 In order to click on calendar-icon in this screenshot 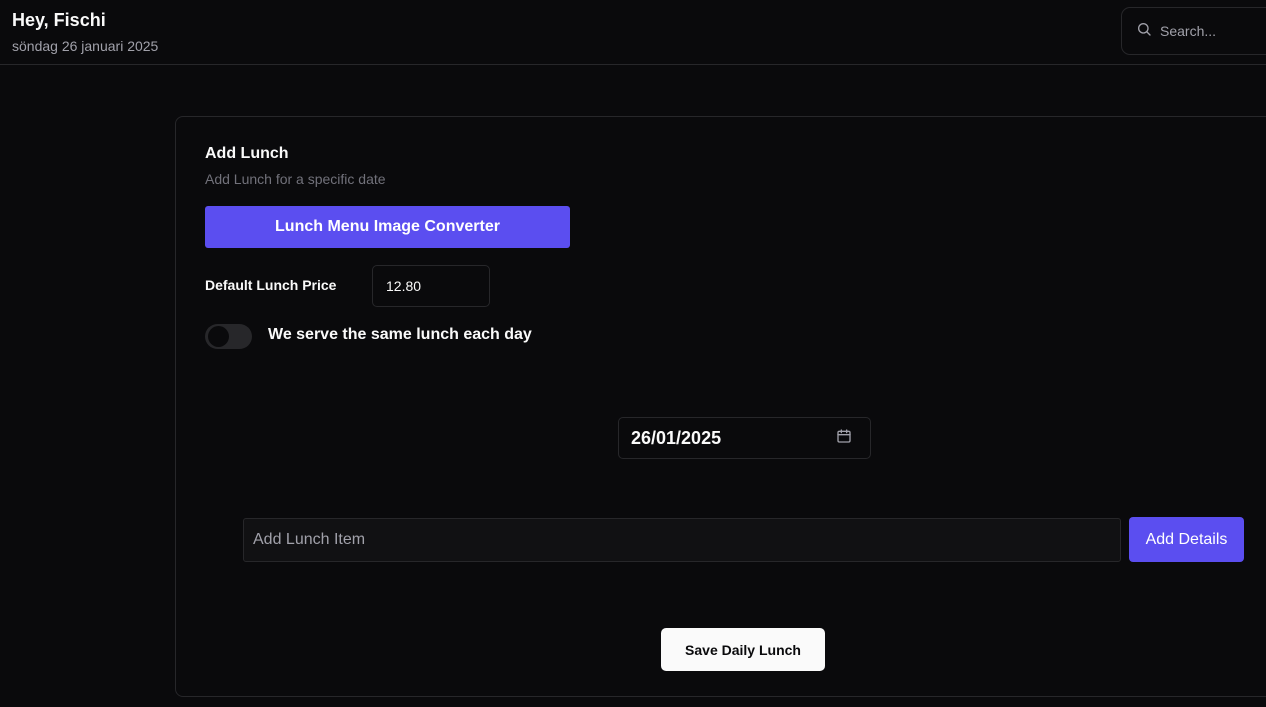, I will do `click(844, 438)`.